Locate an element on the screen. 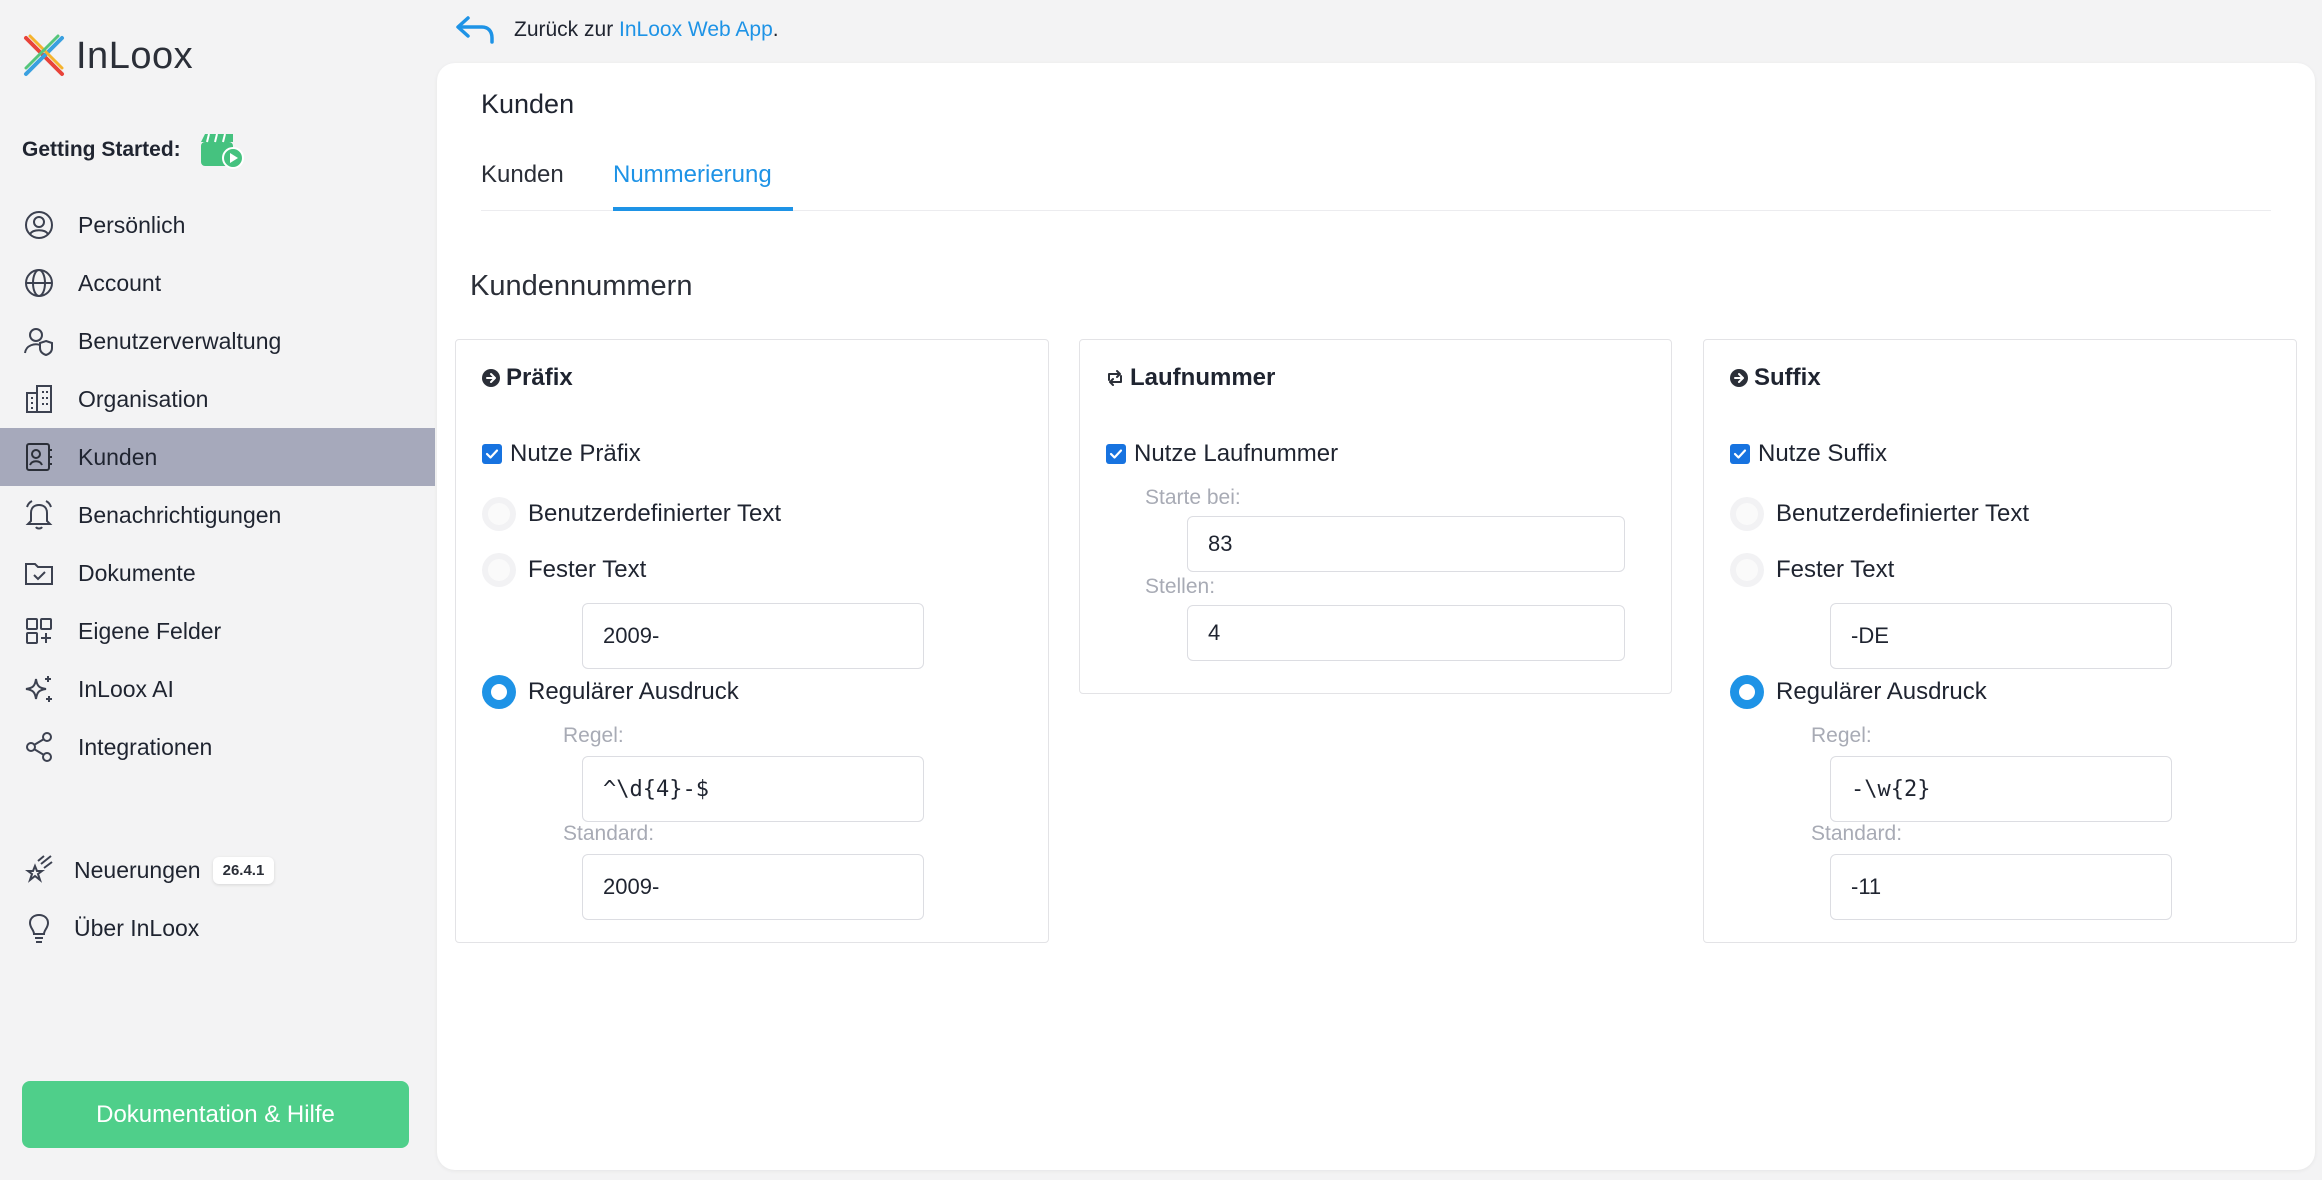 The width and height of the screenshot is (2322, 1180). sidebar-item-benutzerverwaltung: Benutzerverwaltung is located at coordinates (217, 341).